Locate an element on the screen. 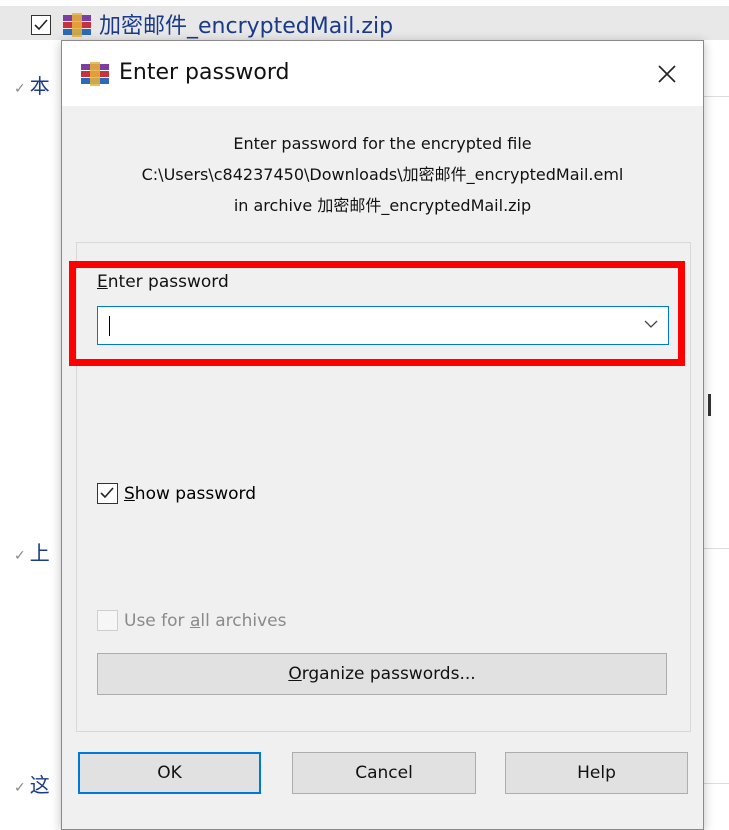 The height and width of the screenshot is (830, 729). show-password-check is located at coordinates (107, 493).